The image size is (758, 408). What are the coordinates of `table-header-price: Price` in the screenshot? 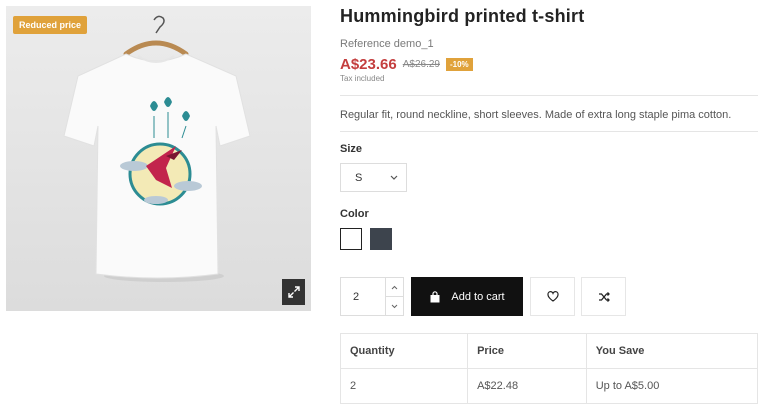 It's located at (527, 351).